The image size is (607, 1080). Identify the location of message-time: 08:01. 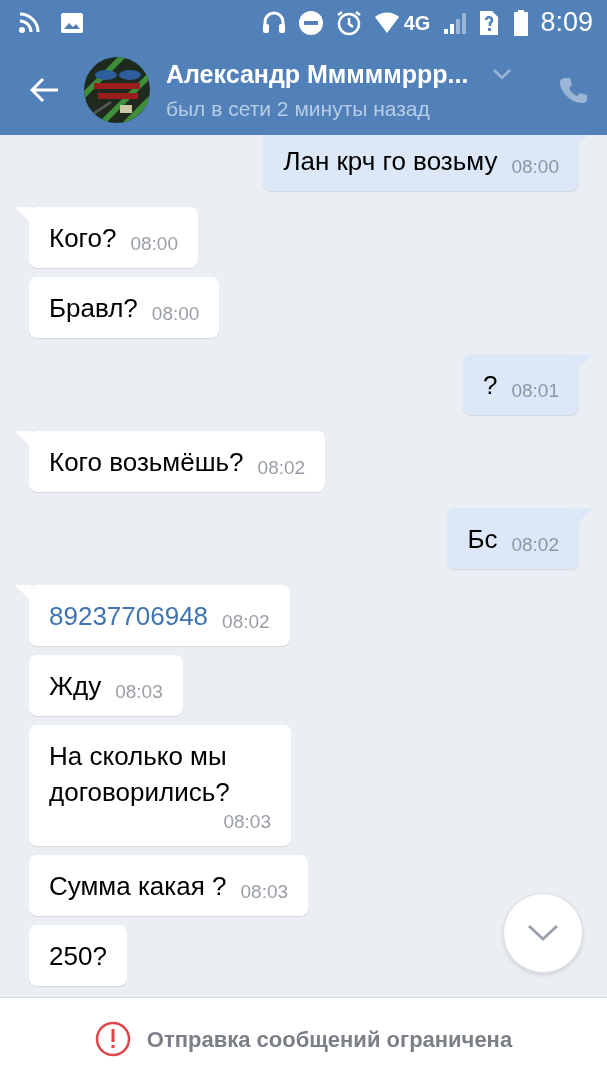
(535, 391).